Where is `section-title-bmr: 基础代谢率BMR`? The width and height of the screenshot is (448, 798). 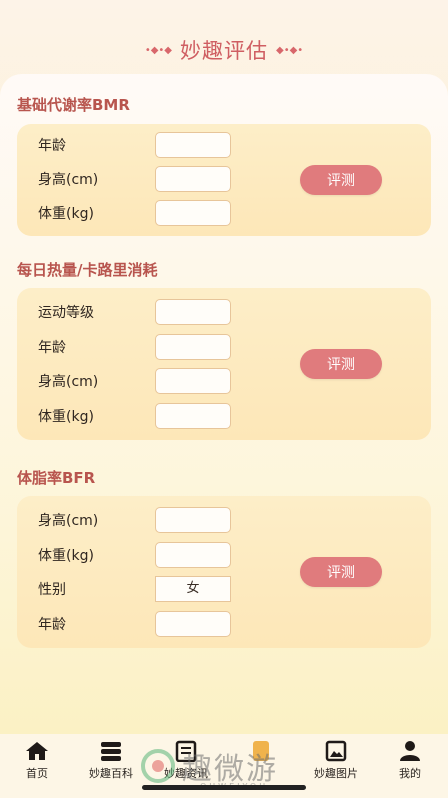
section-title-bmr: 基础代谢率BMR is located at coordinates (73, 105).